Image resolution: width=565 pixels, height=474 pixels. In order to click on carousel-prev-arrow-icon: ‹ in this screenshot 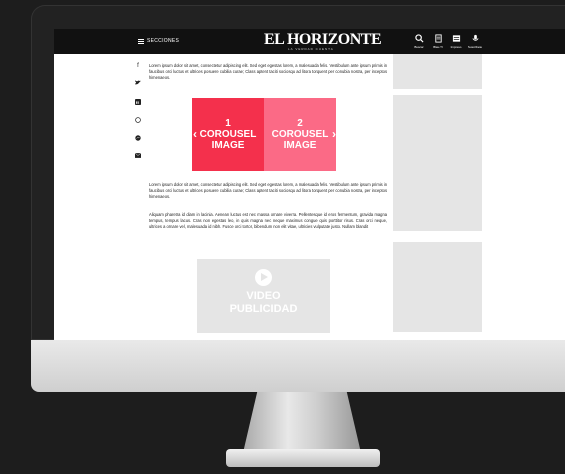, I will do `click(195, 134)`.